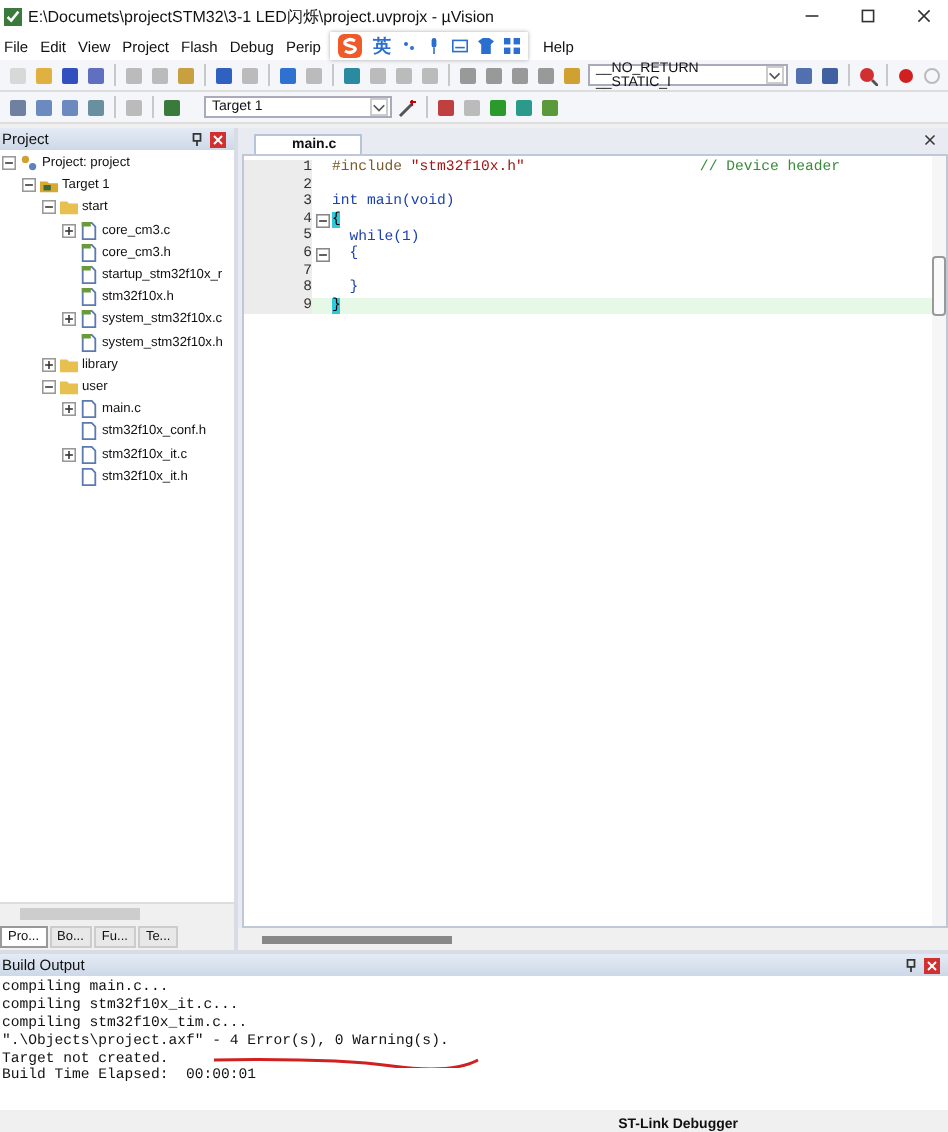  What do you see at coordinates (29, 163) in the screenshot?
I see `project-icon` at bounding box center [29, 163].